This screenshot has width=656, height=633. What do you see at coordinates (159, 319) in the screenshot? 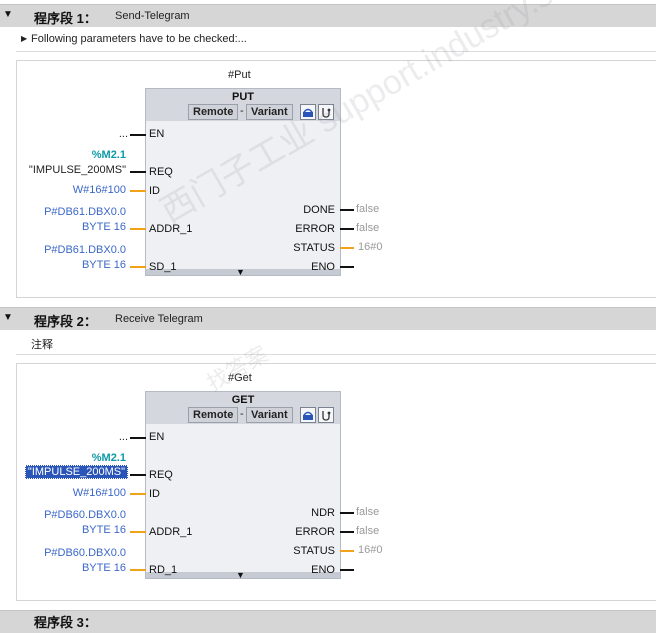
I see `network-2-title: Receive Telegram` at bounding box center [159, 319].